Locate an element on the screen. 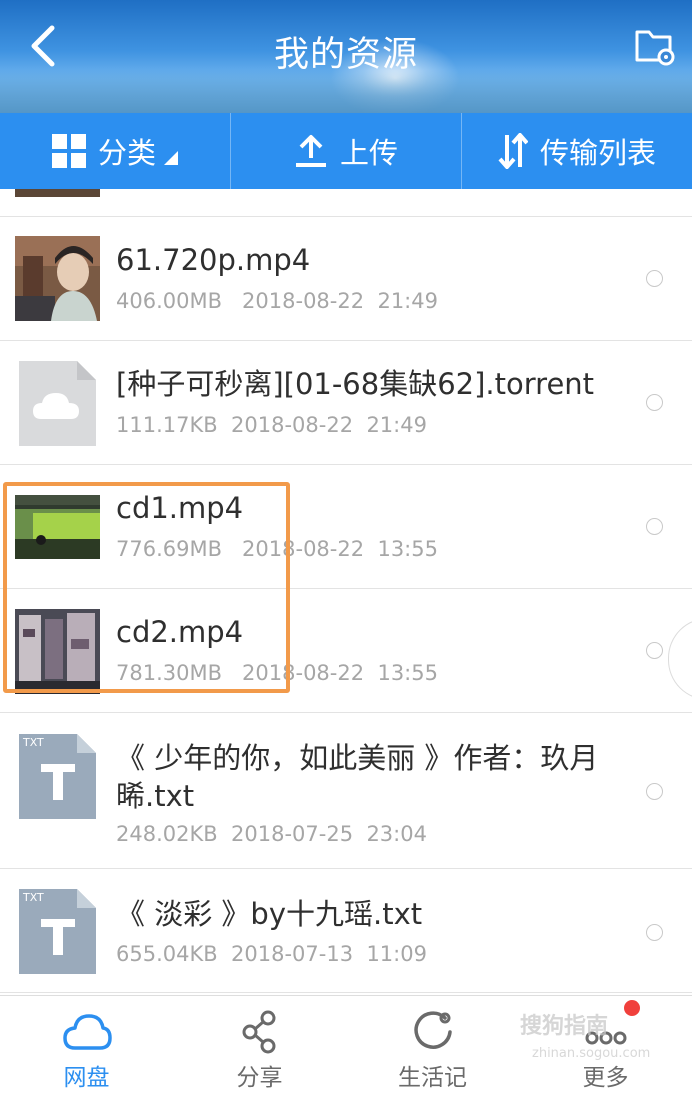 This screenshot has width=692, height=1093. file-time: 23:04 is located at coordinates (396, 834).